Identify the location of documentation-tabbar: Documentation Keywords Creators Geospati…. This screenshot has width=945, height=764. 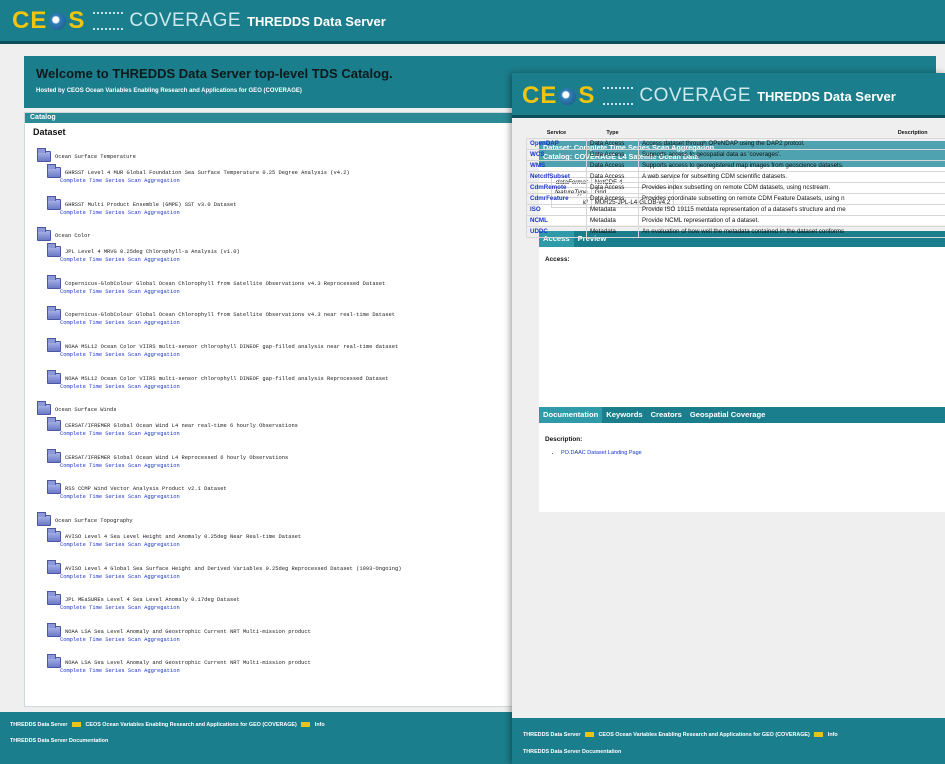
(742, 415).